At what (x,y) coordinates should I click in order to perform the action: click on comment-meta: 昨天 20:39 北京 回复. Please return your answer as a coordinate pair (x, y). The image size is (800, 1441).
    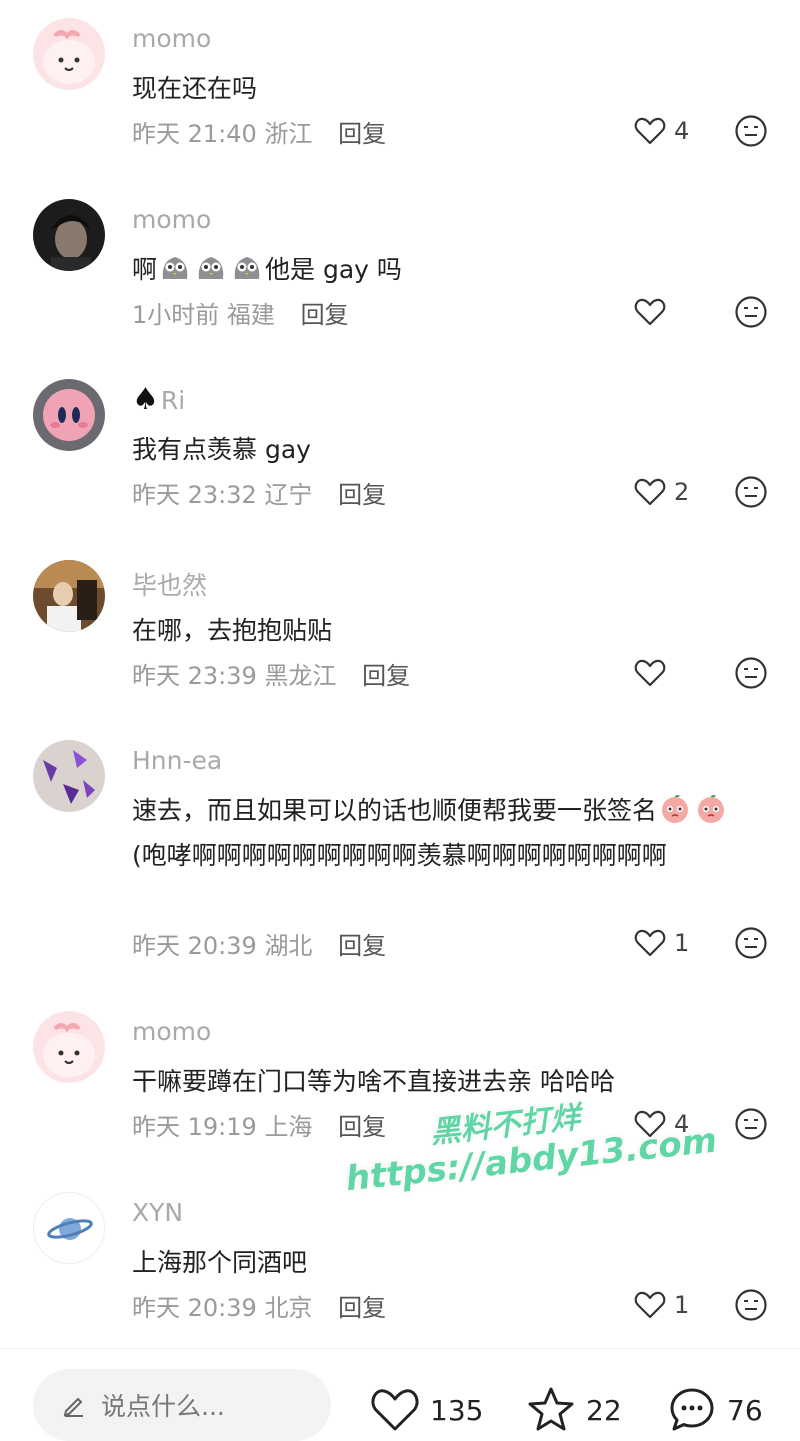
    Looking at the image, I should click on (259, 1305).